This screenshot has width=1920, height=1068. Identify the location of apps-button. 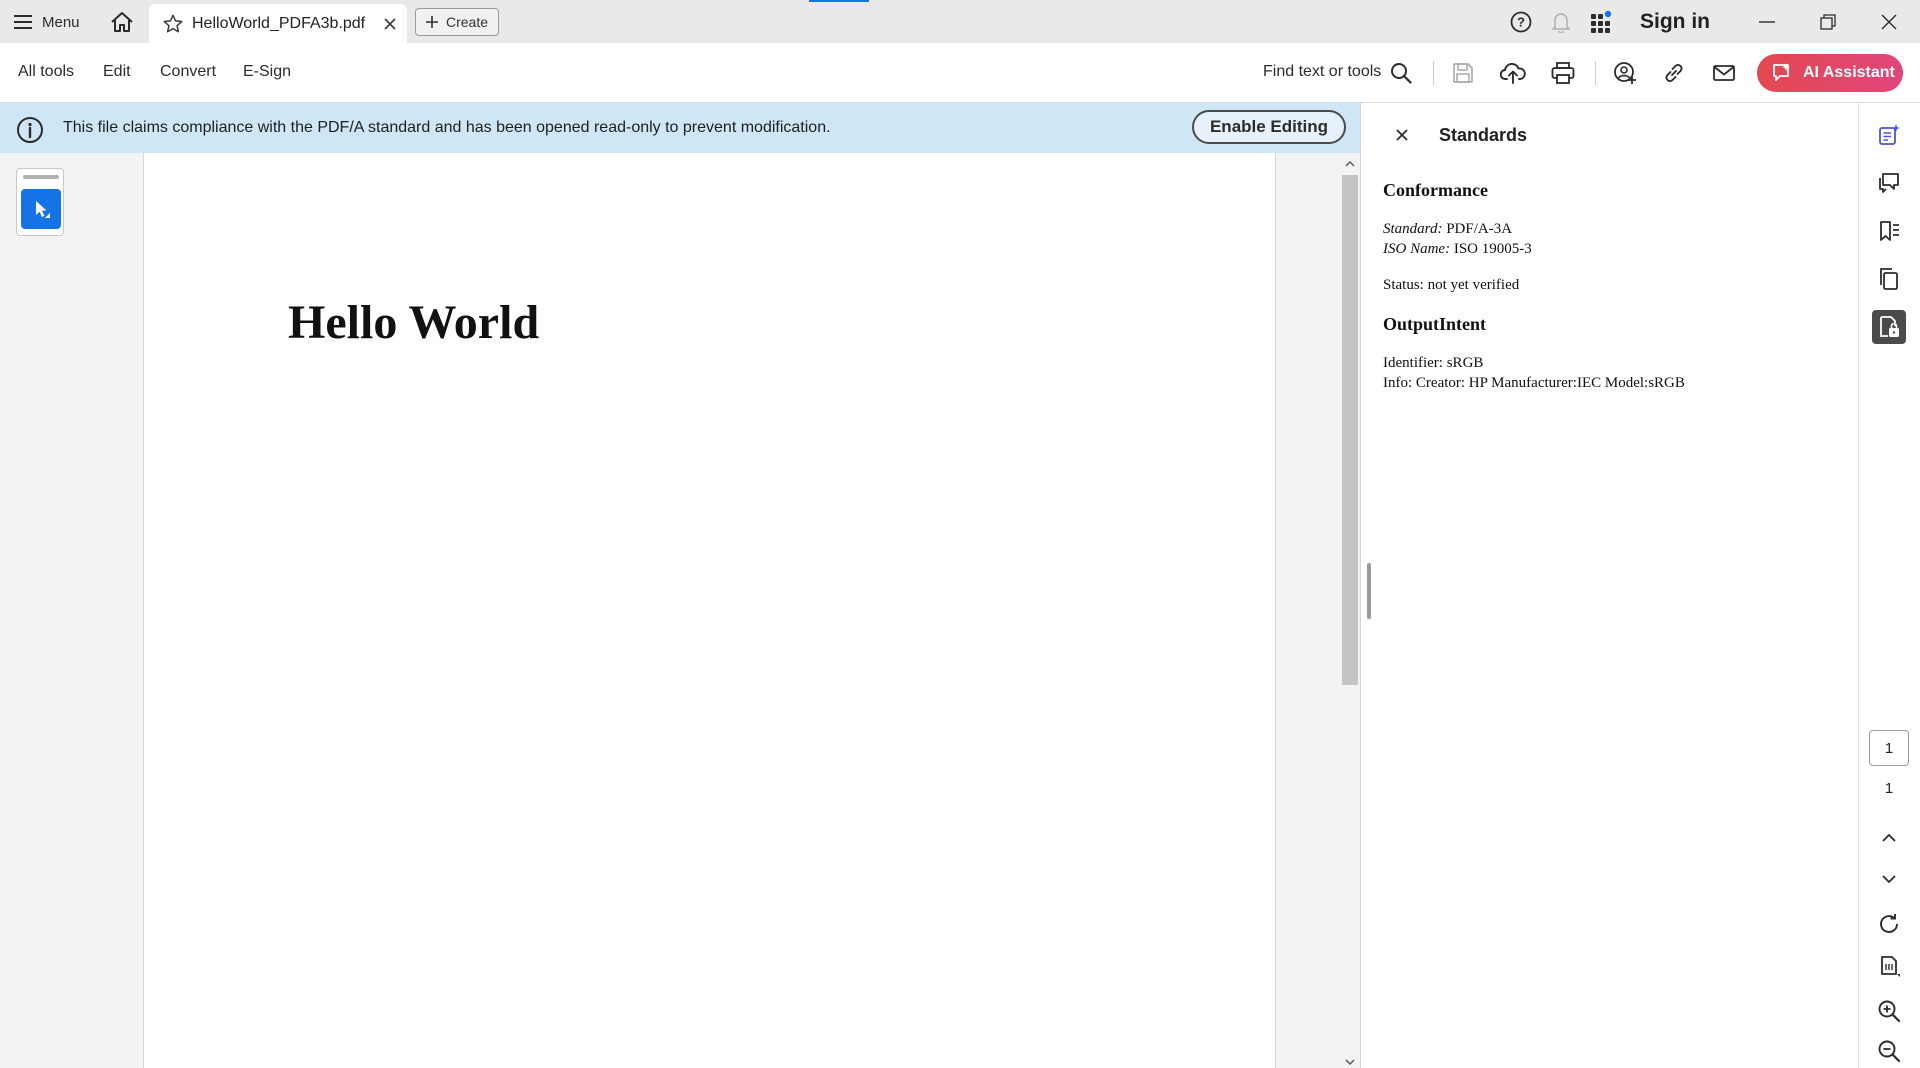
(1601, 22).